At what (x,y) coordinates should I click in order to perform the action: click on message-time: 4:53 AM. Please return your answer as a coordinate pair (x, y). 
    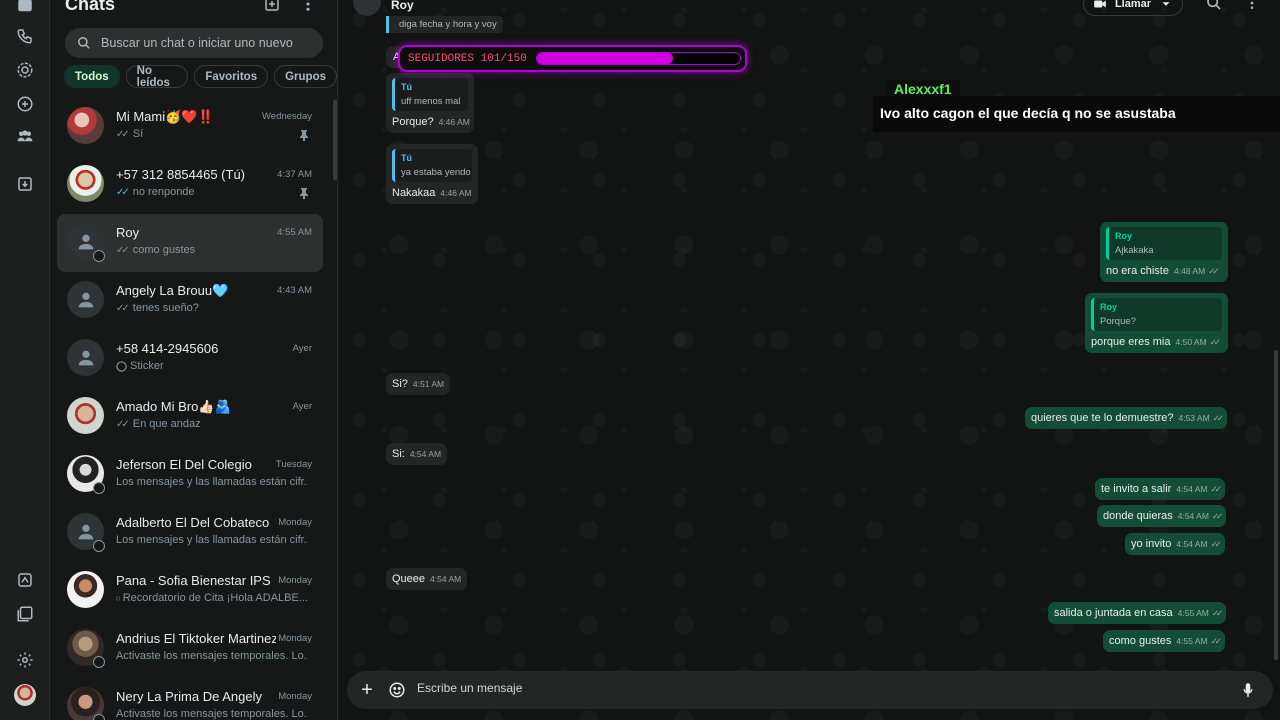
    Looking at the image, I should click on (1194, 418).